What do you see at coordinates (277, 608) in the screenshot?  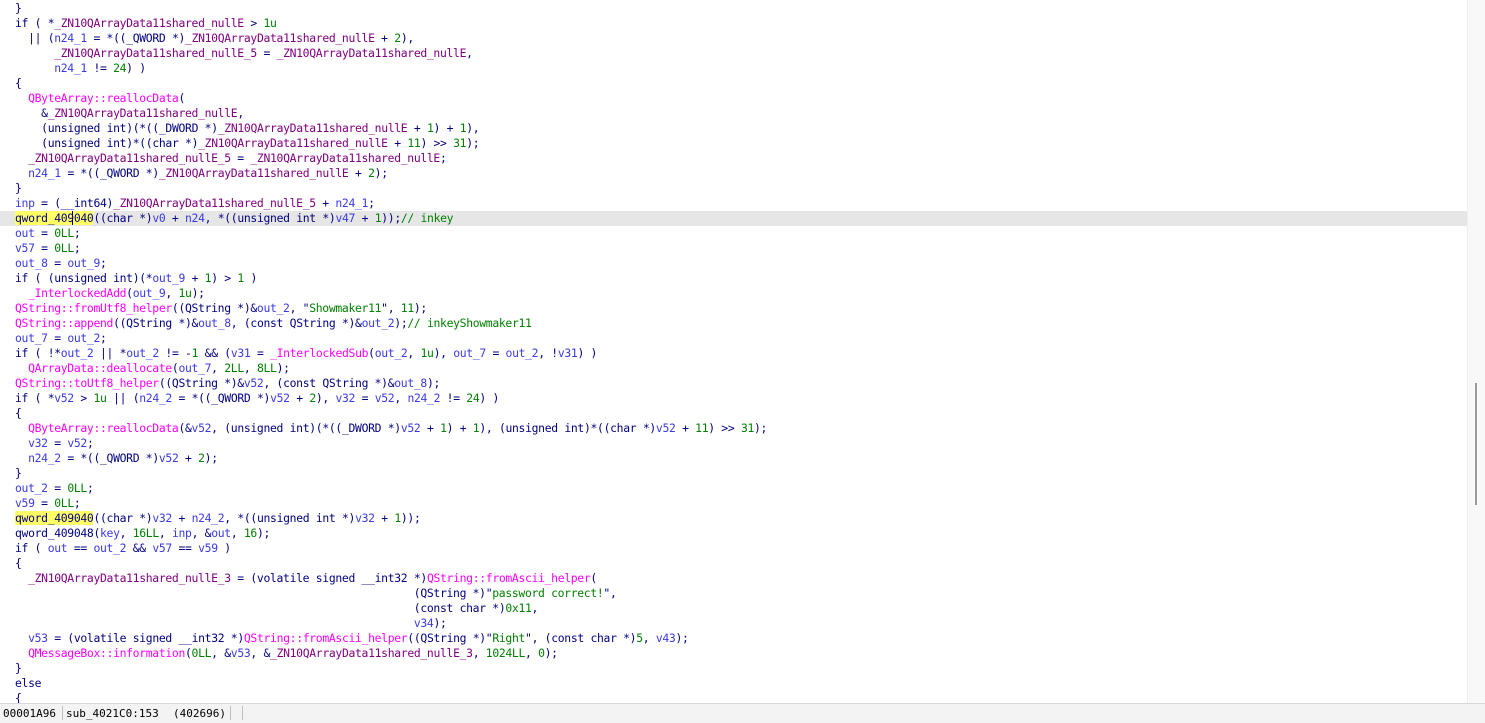 I see `code-line: (const char *)0x11,` at bounding box center [277, 608].